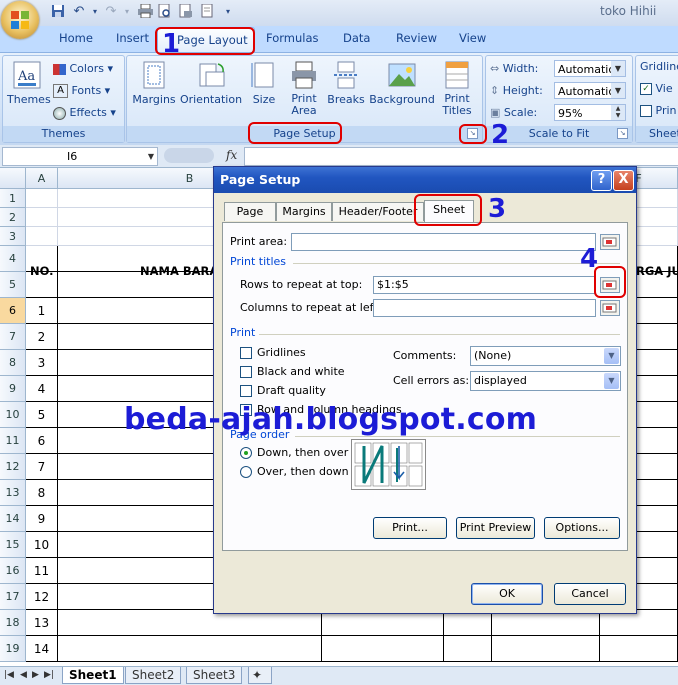 The image size is (678, 685). I want to click on cell: 3, so click(42, 363).